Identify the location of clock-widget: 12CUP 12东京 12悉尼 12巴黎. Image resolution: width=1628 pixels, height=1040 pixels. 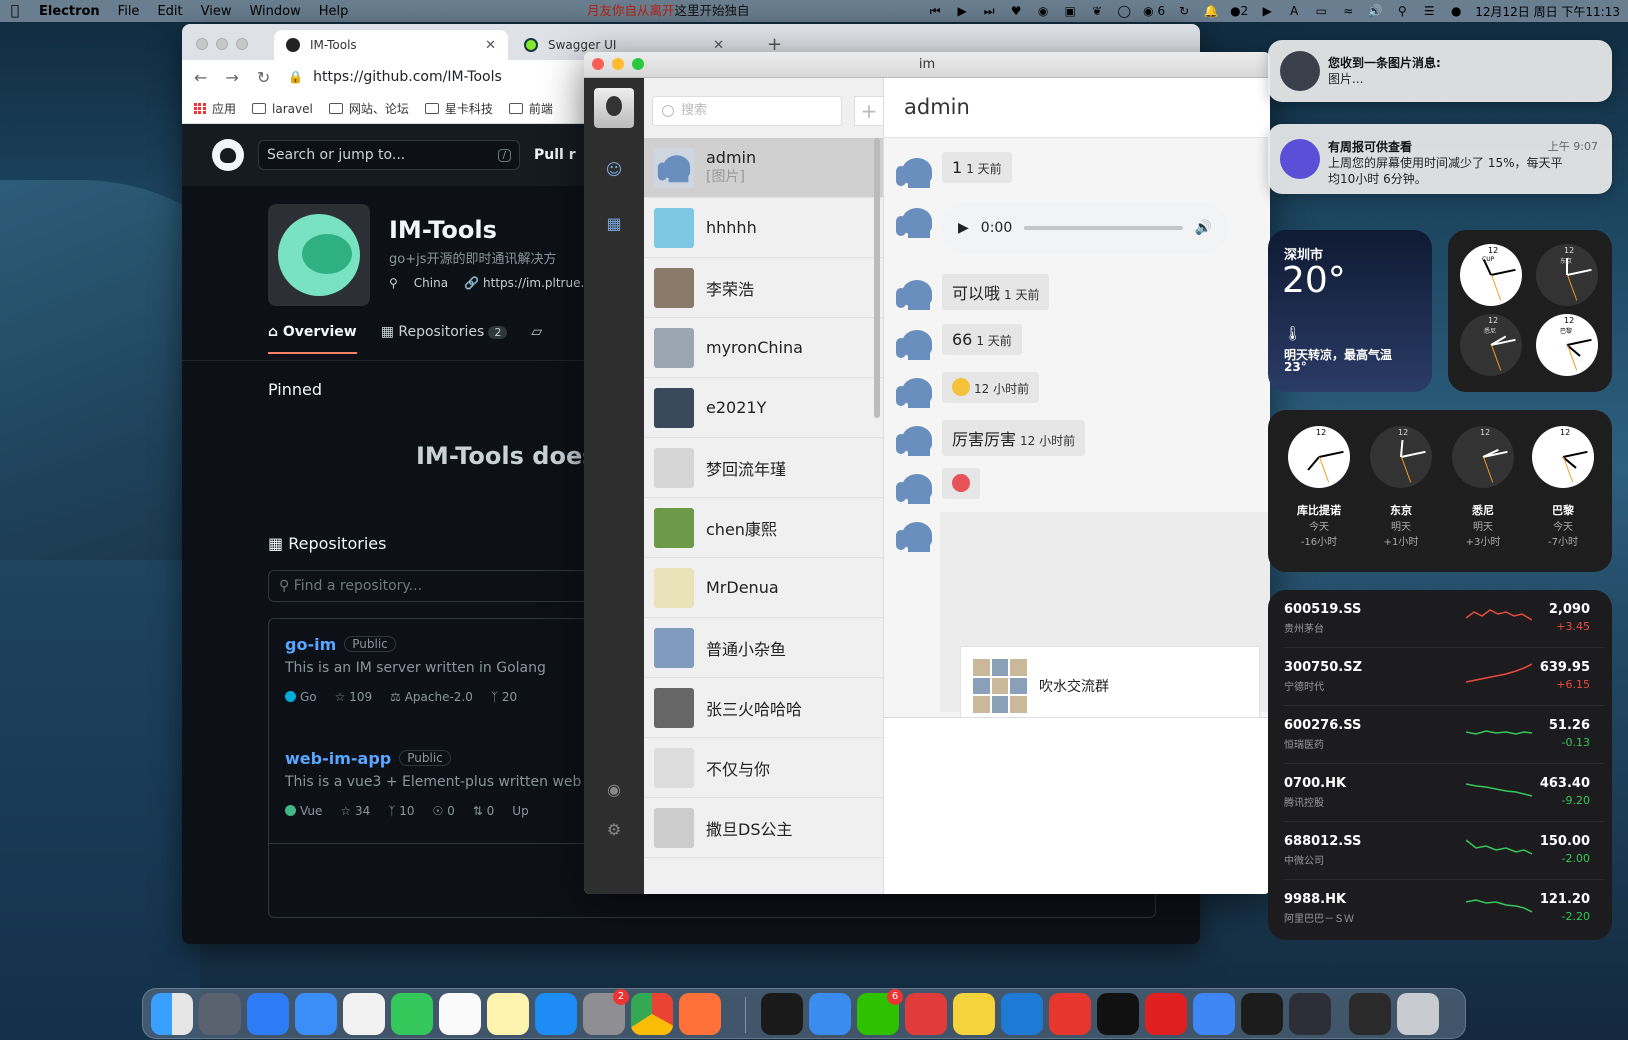
(1530, 311).